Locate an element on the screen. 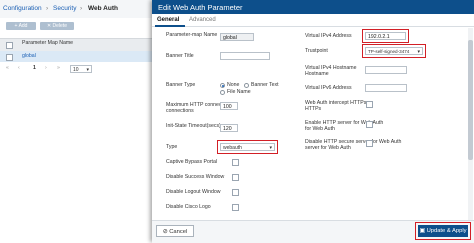  banner-type-label: Banner Type is located at coordinates (181, 85).